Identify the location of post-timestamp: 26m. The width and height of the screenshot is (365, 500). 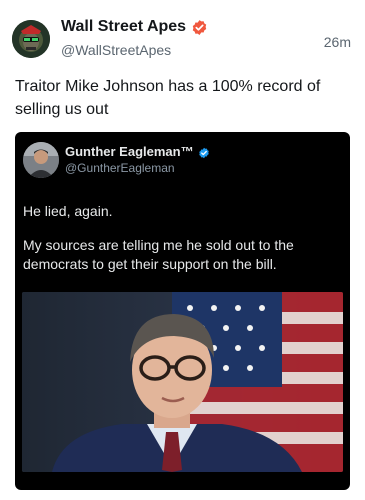
(337, 42).